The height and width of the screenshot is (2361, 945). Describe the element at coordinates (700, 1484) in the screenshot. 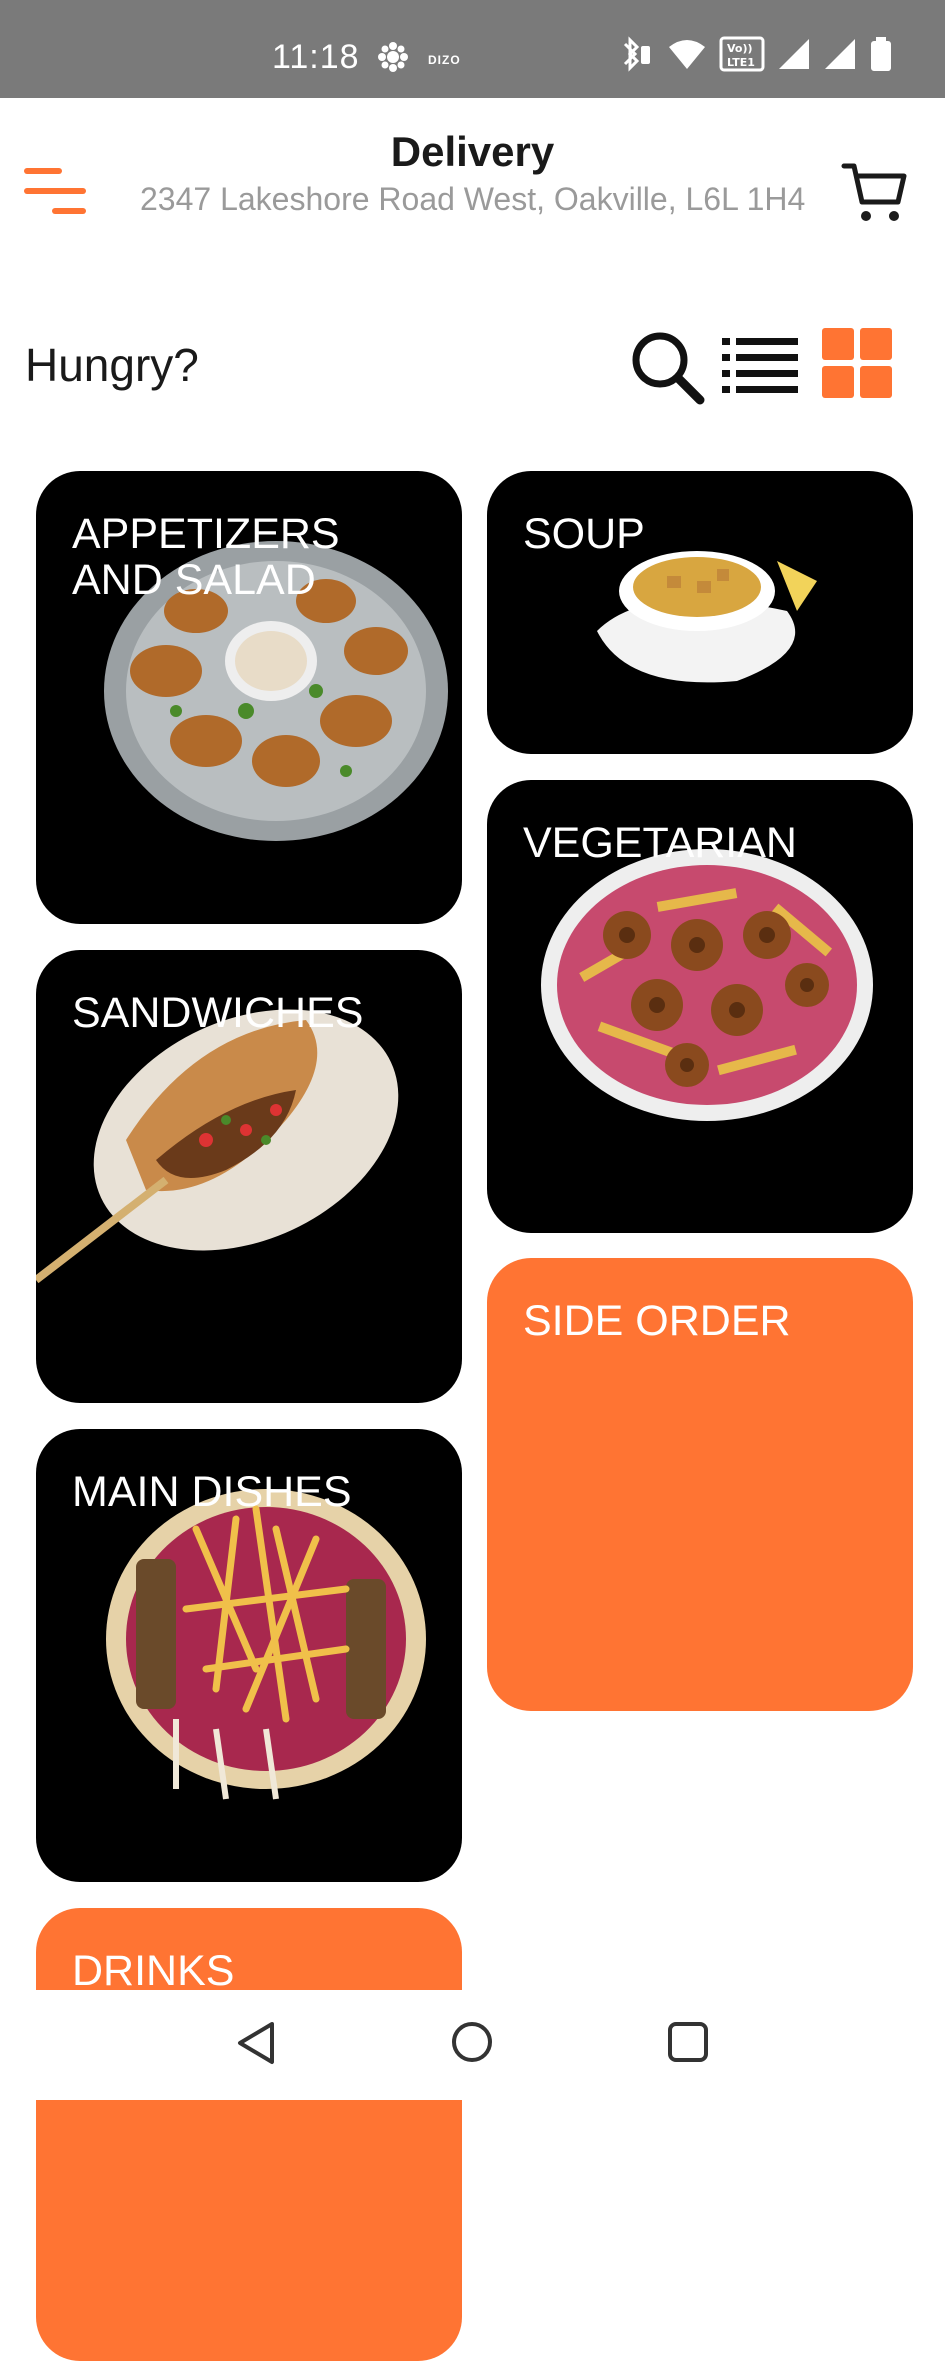

I see `category-card-side-order: SIDE ORDER` at that location.